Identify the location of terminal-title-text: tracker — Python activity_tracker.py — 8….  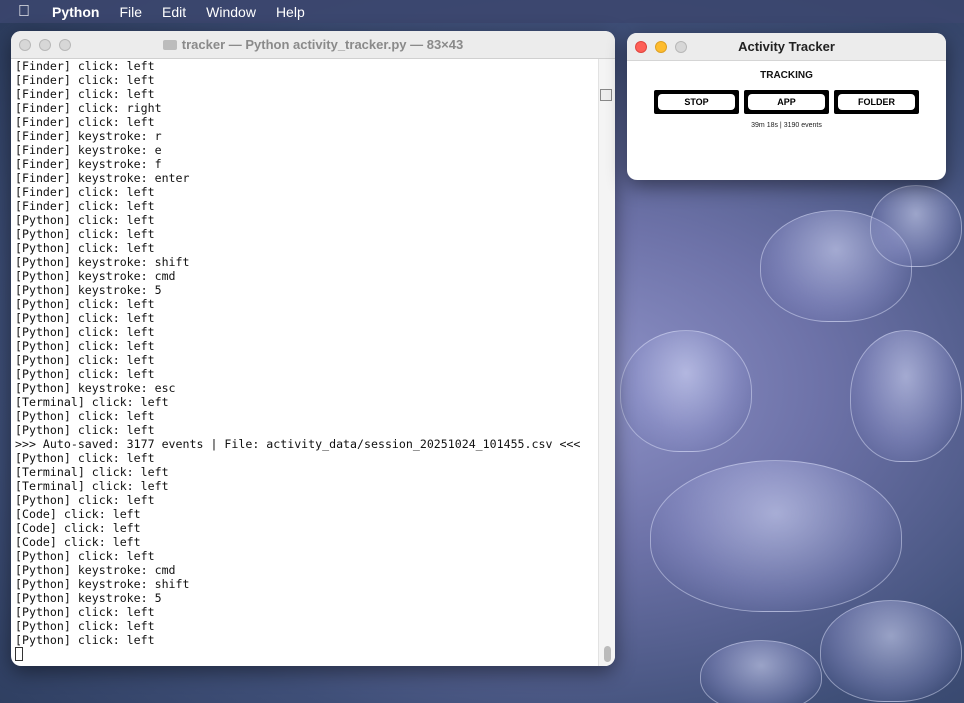
(322, 44).